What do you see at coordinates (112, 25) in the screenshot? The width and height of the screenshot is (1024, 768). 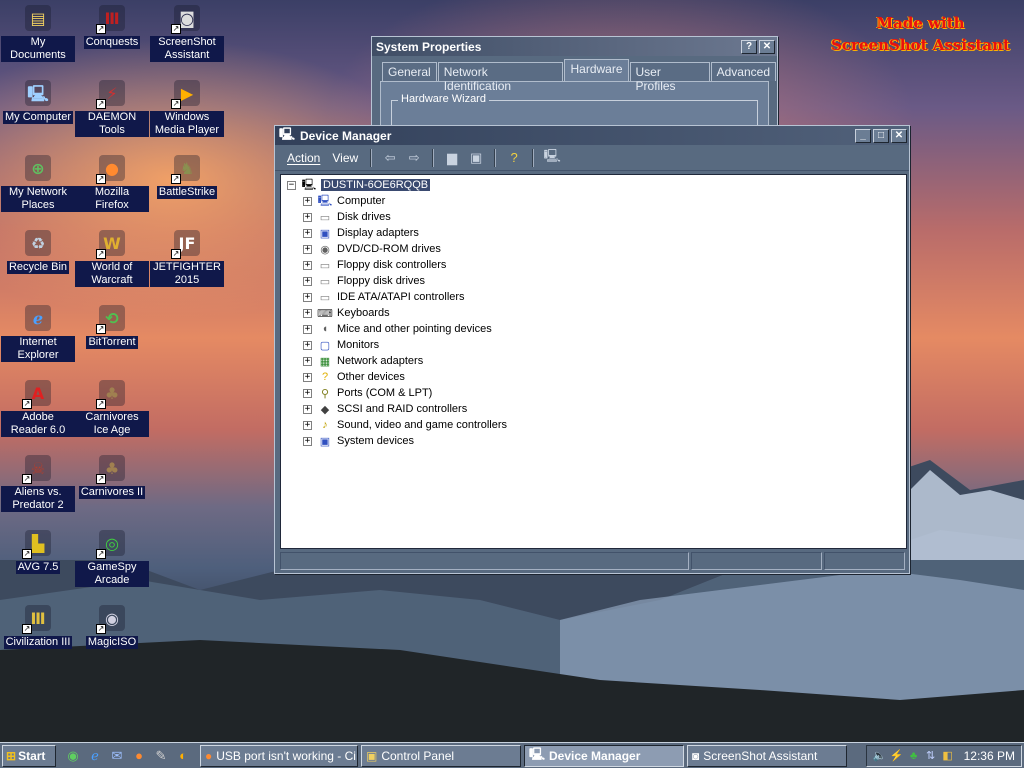 I see `desktop-icon: Ⅲ ↗ Conquests` at bounding box center [112, 25].